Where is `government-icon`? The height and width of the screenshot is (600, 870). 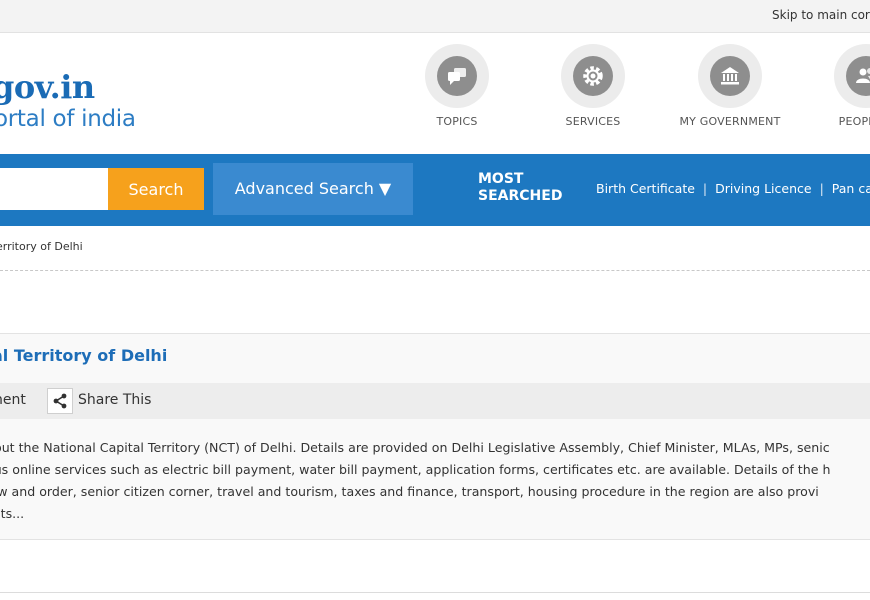
government-icon is located at coordinates (730, 76).